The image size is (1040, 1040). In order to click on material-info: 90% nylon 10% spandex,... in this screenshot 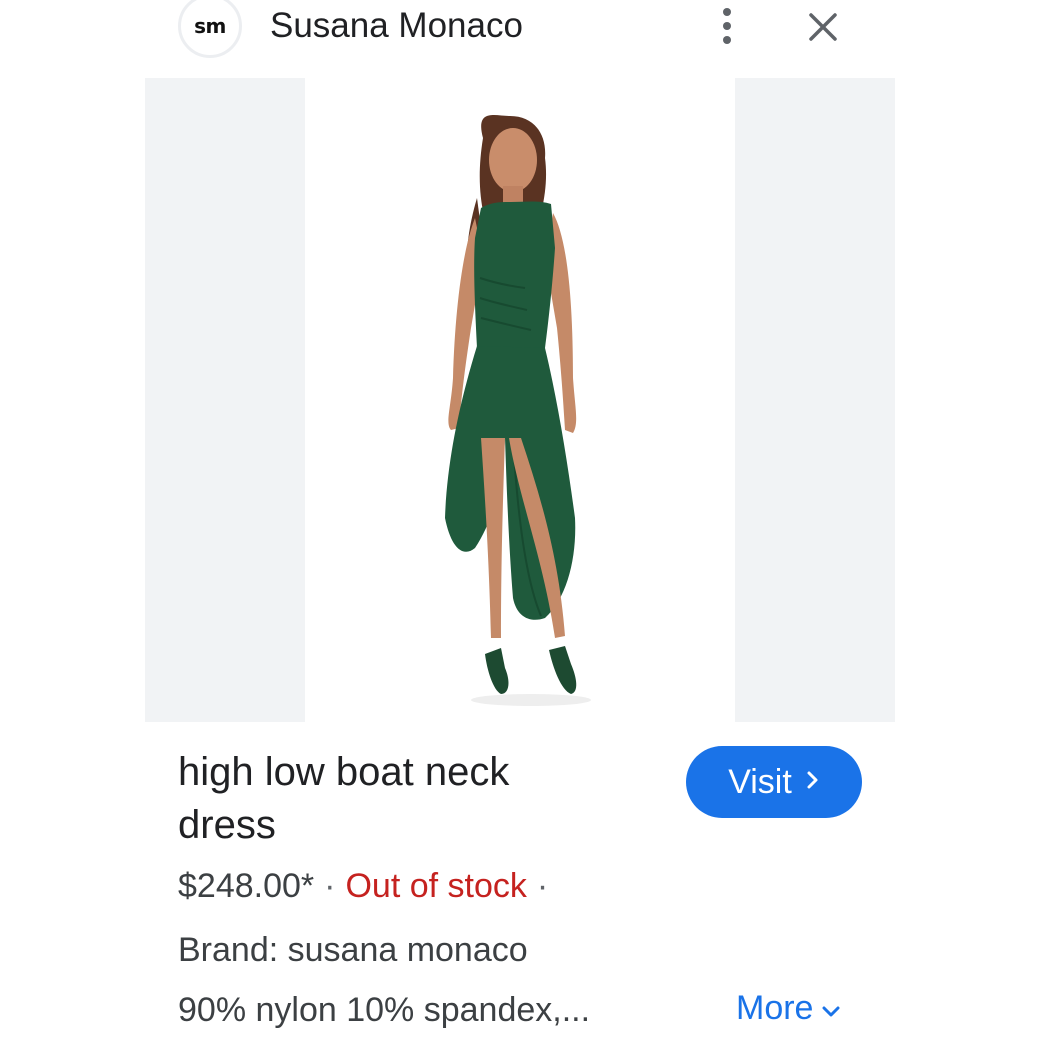, I will do `click(384, 1010)`.